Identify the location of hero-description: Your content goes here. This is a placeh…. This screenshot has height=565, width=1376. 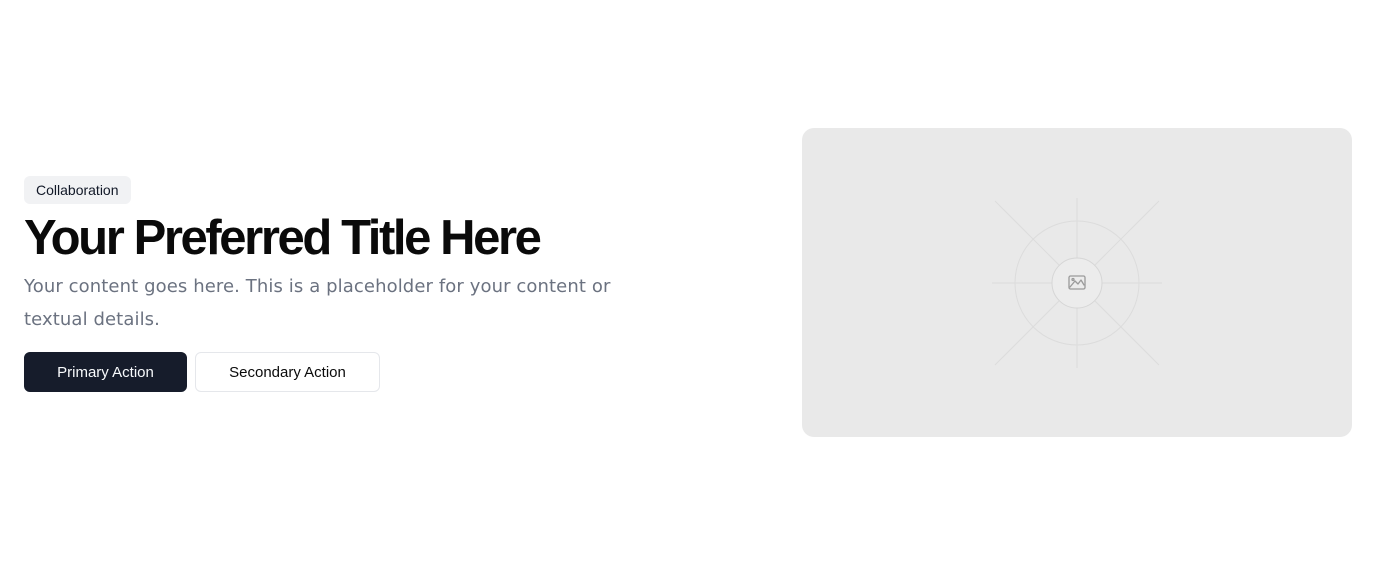
(317, 303).